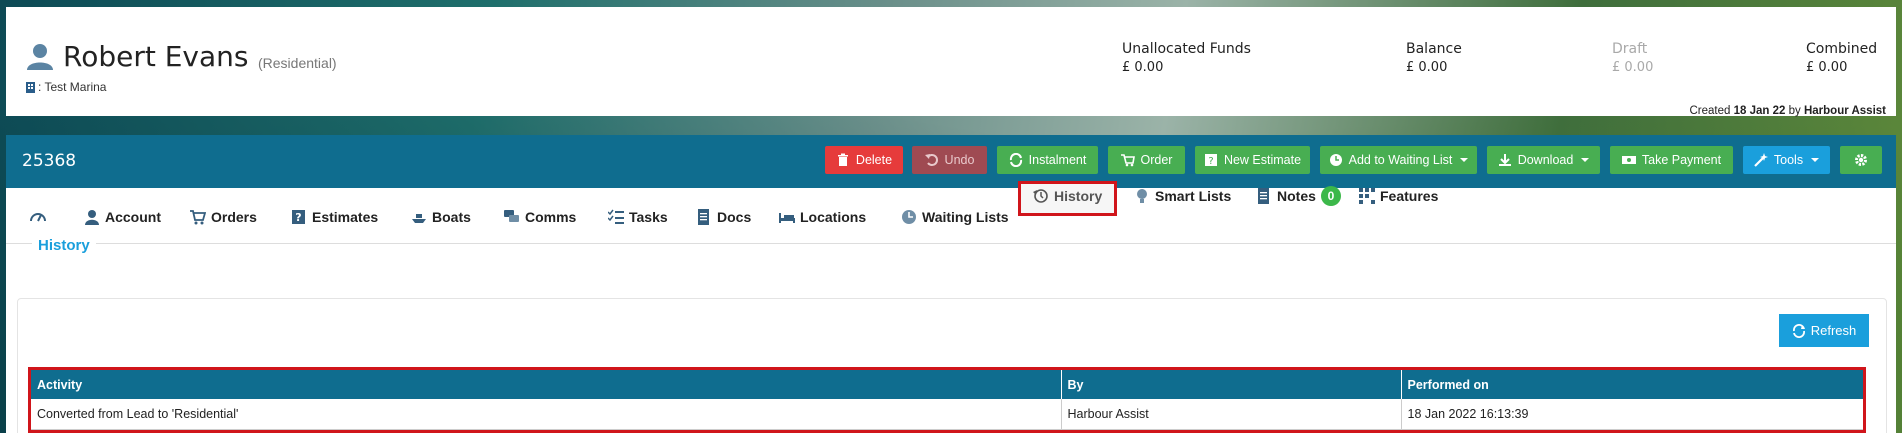 The height and width of the screenshot is (433, 1902). I want to click on cell-performed-on: 18 Jan 2022 16:13:39, so click(1632, 414).